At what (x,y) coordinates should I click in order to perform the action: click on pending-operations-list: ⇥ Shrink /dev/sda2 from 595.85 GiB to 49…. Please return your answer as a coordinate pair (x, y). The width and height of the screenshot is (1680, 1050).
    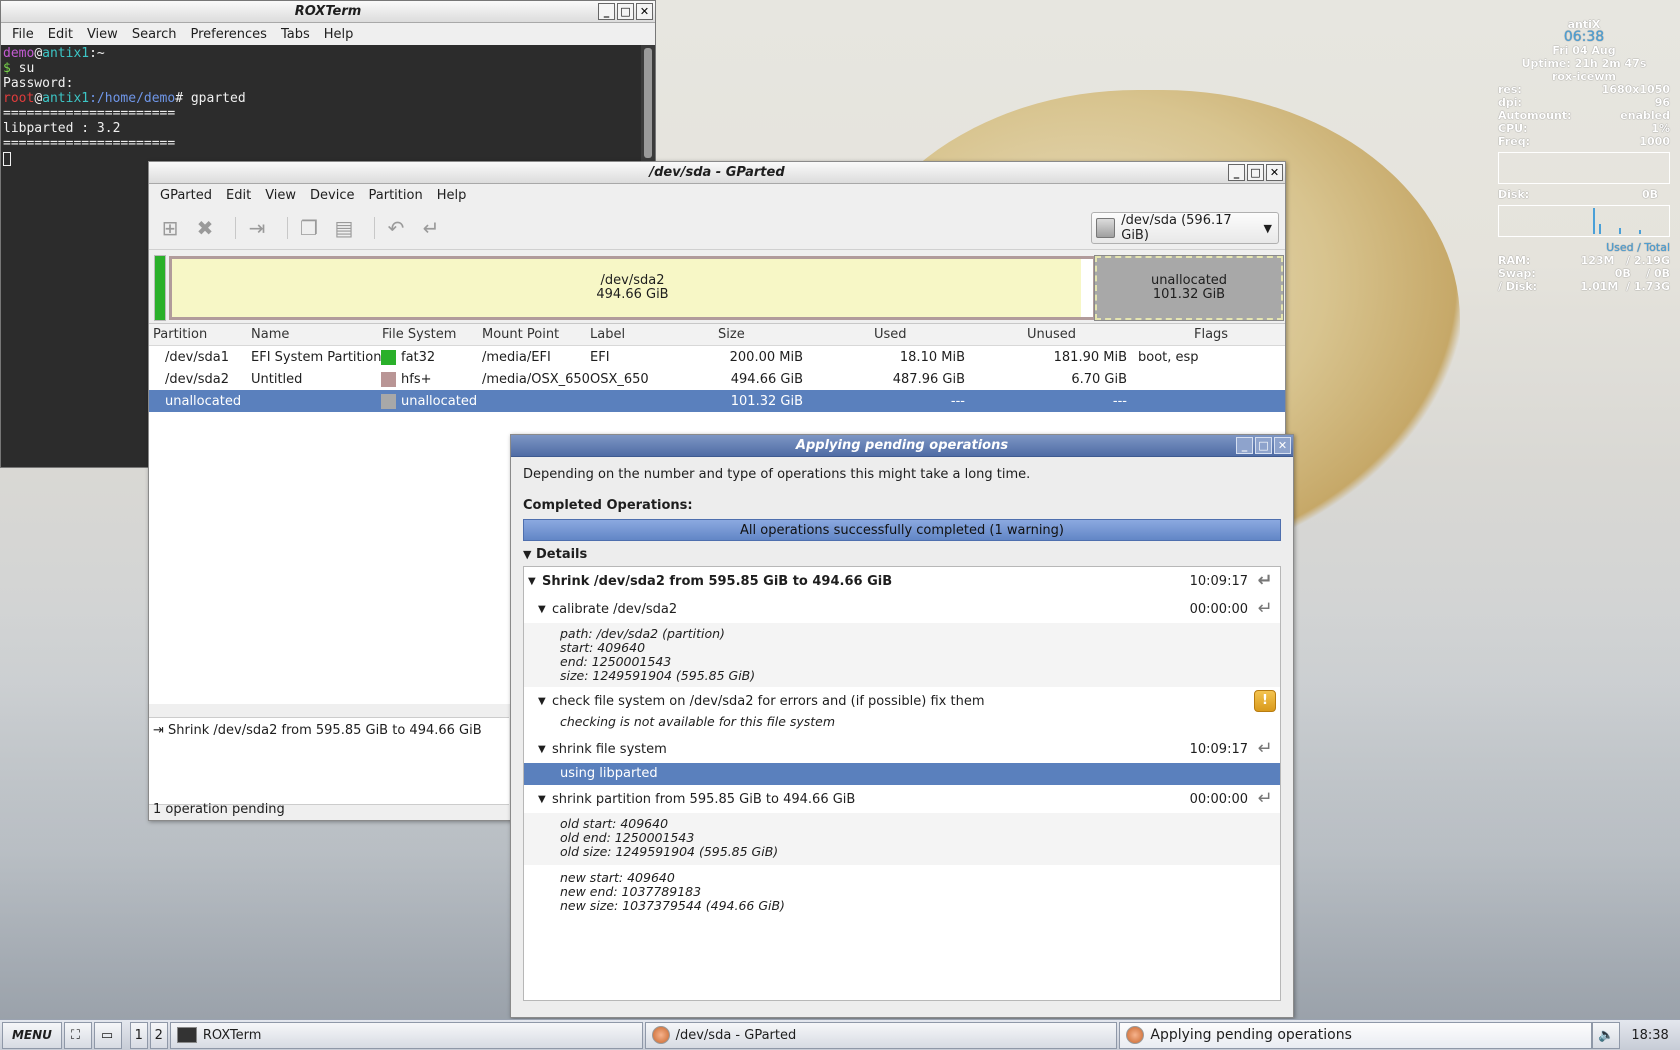
    Looking at the image, I should click on (329, 761).